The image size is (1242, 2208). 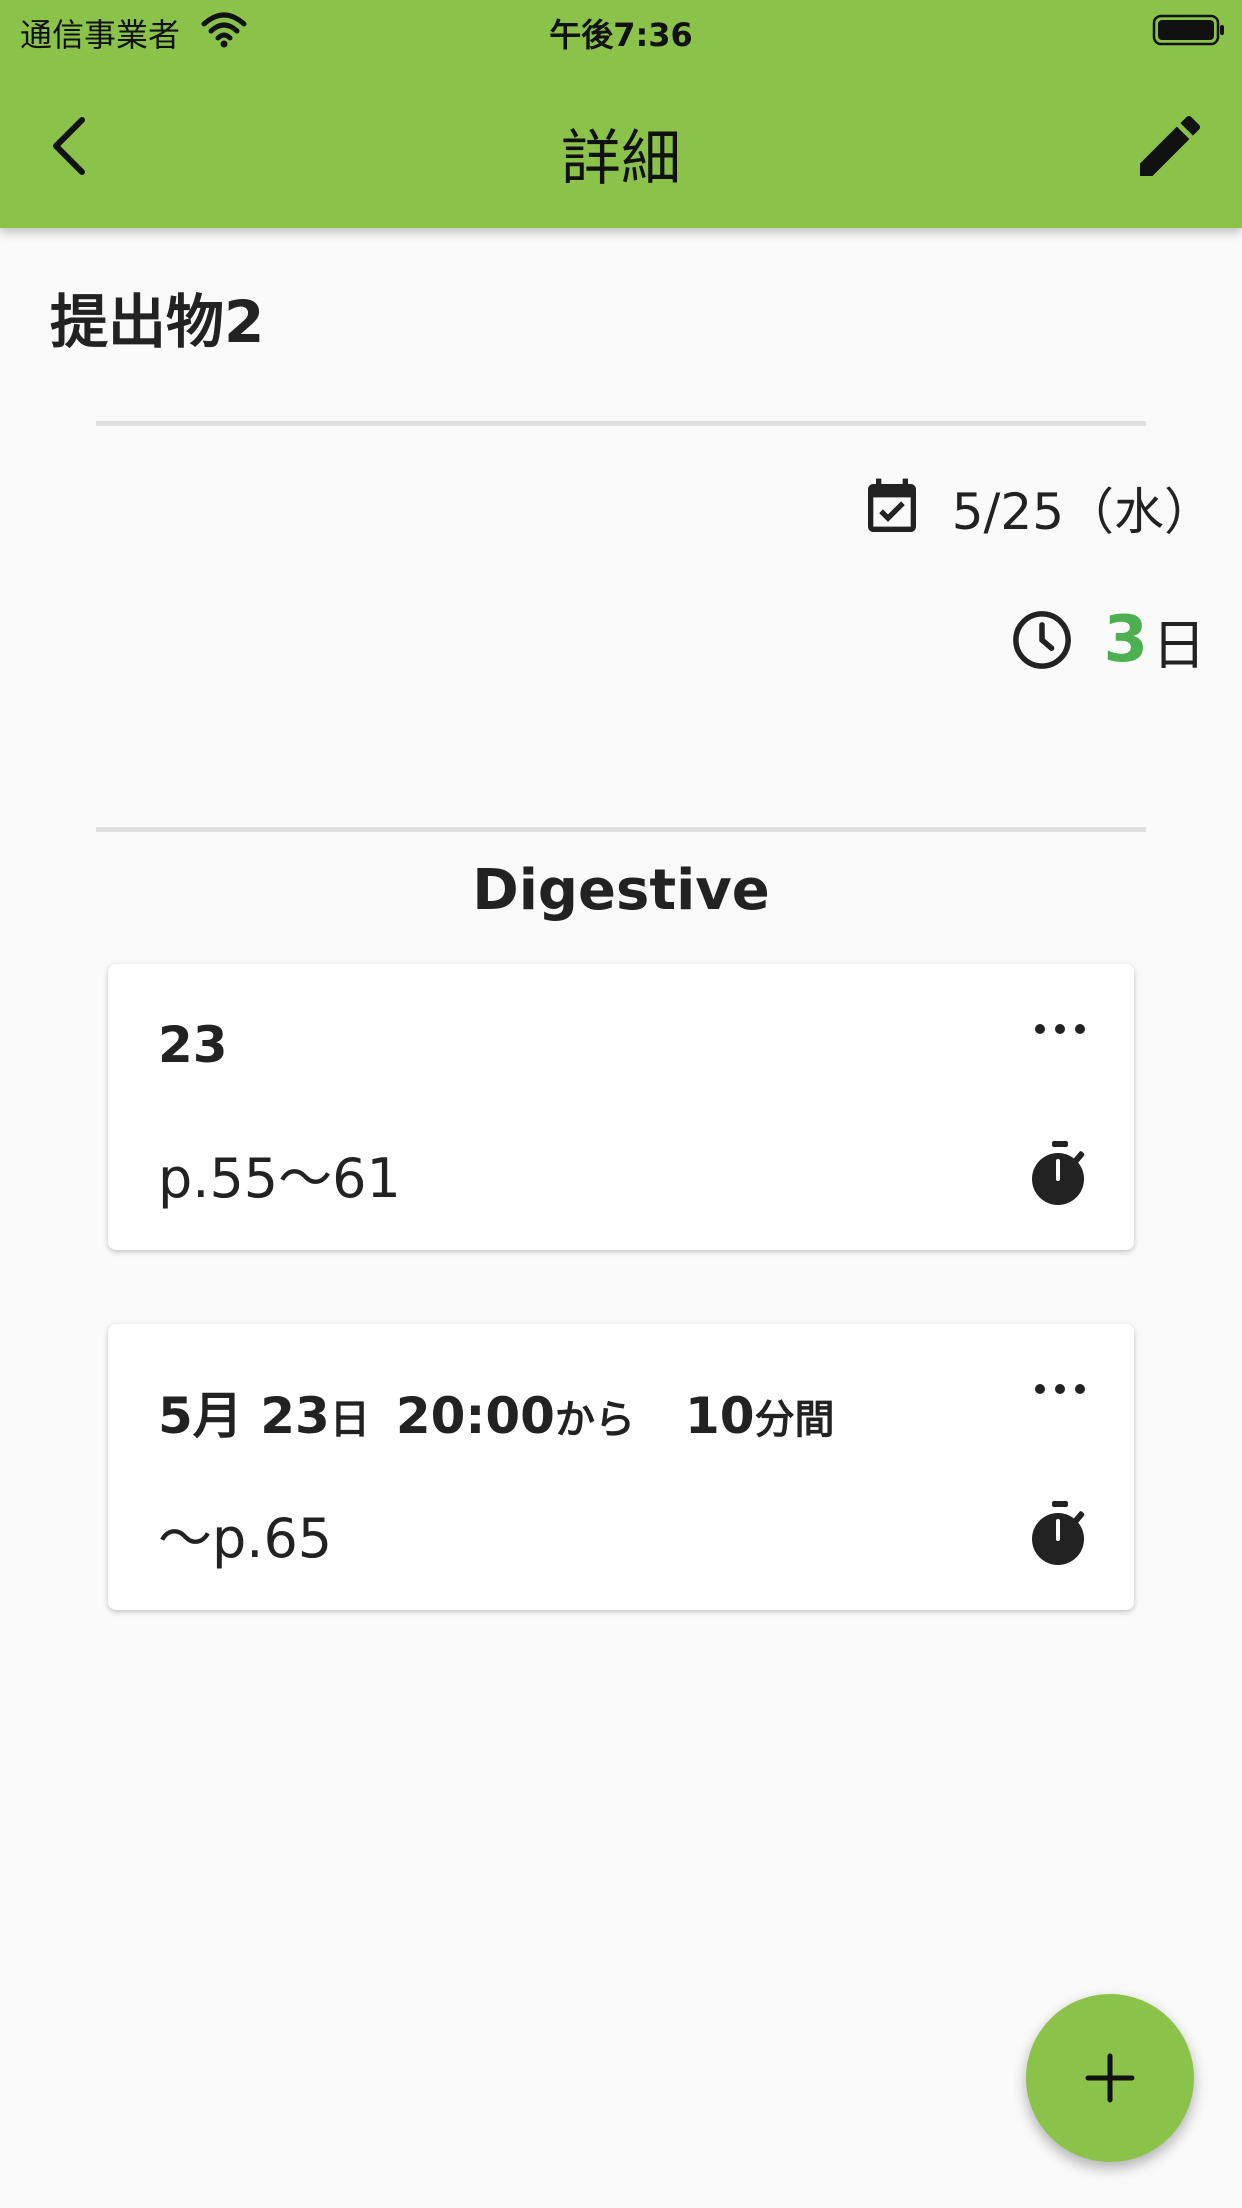 What do you see at coordinates (891, 505) in the screenshot?
I see `calendar-check-icon` at bounding box center [891, 505].